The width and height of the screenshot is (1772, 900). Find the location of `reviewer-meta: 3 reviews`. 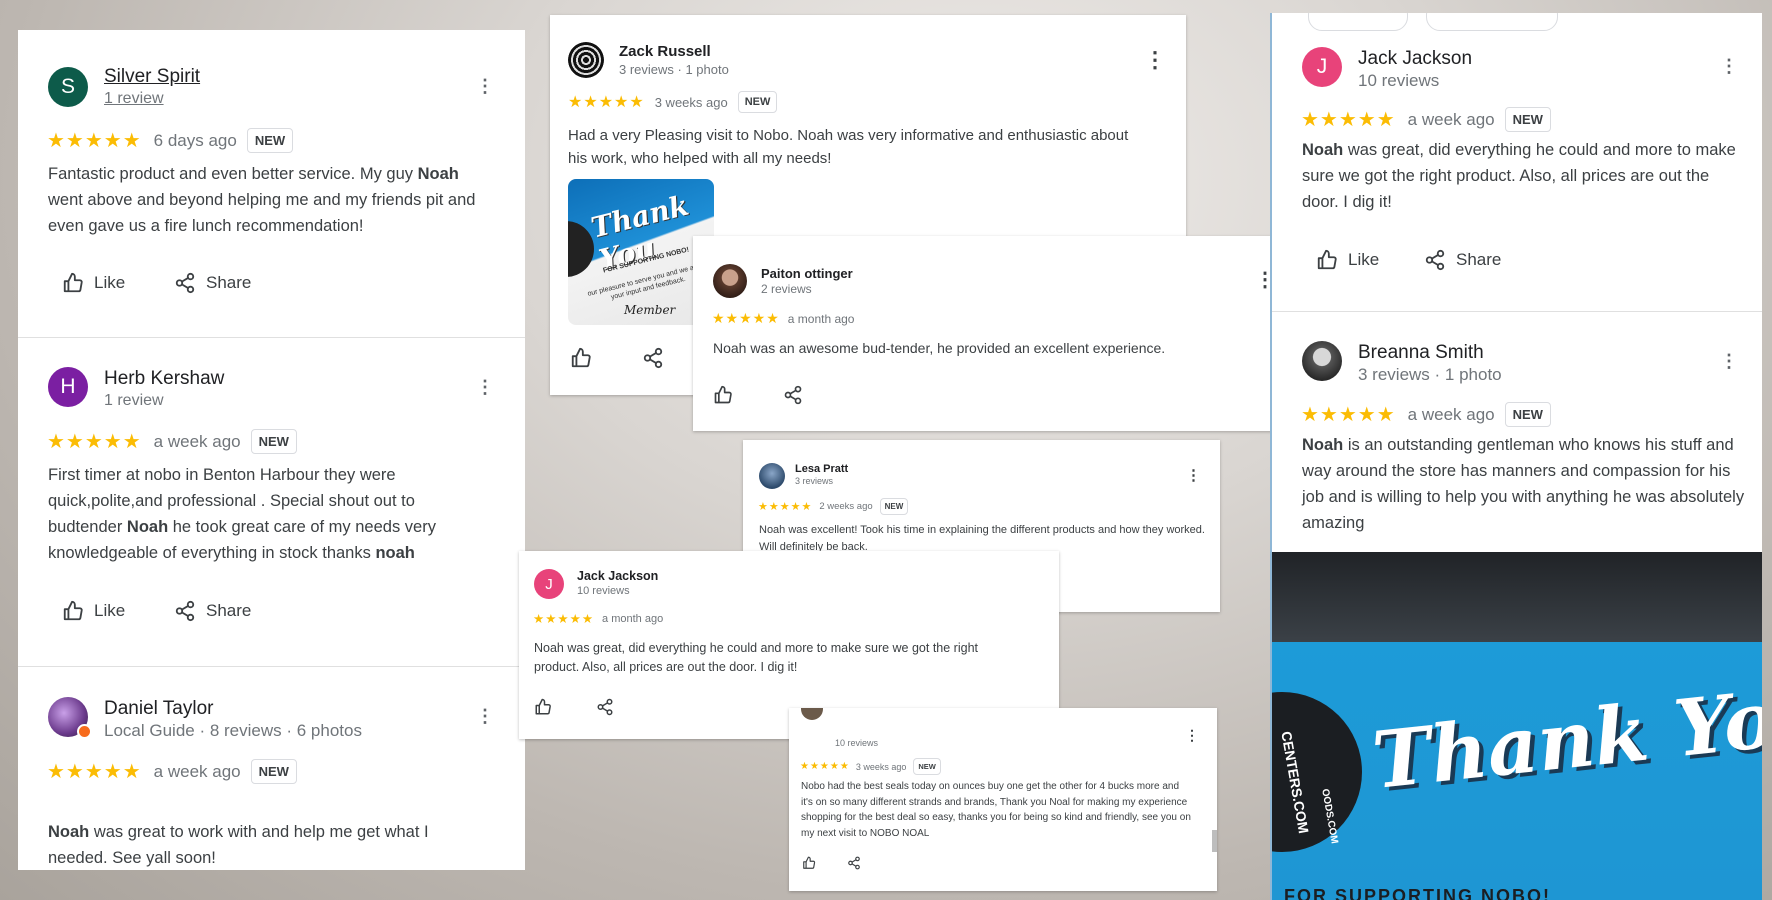

reviewer-meta: 3 reviews is located at coordinates (814, 481).